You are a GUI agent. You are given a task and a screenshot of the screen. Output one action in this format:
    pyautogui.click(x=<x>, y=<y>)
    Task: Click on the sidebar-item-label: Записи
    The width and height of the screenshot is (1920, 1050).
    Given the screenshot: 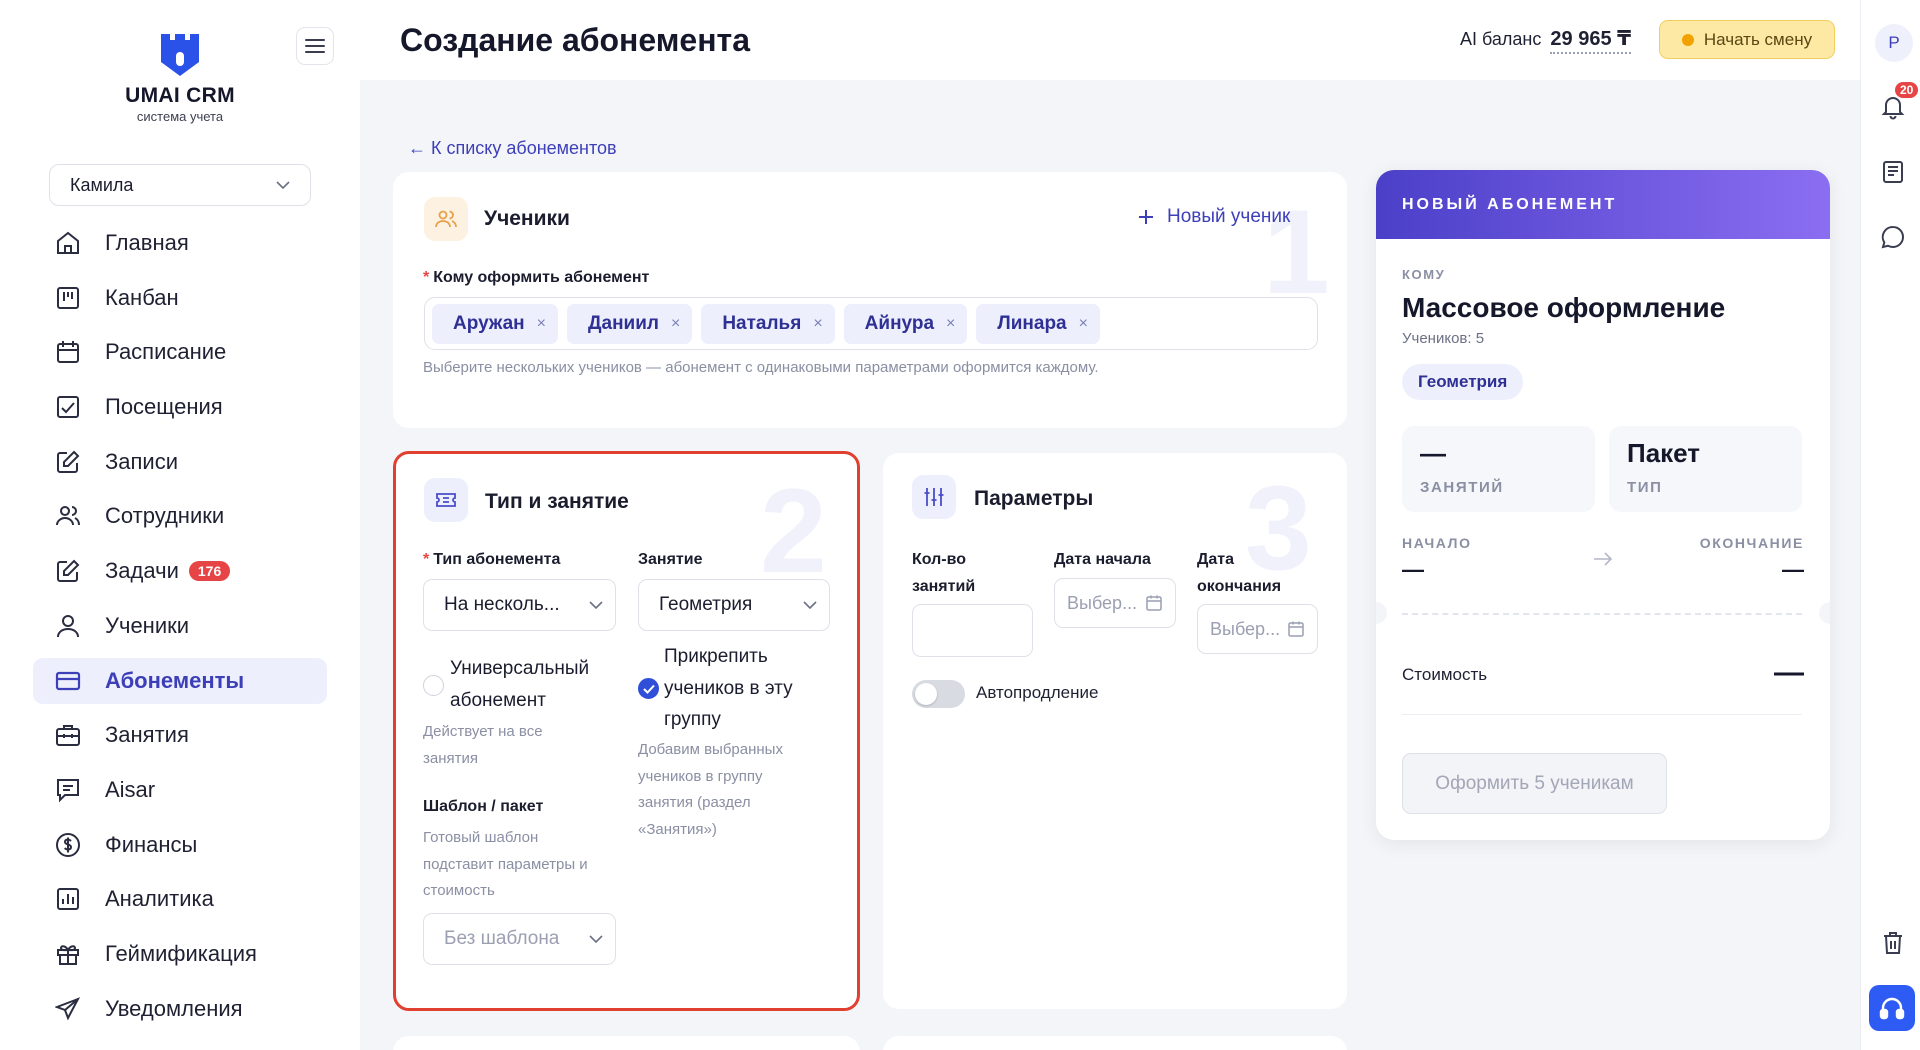 What is the action you would take?
    pyautogui.click(x=142, y=461)
    